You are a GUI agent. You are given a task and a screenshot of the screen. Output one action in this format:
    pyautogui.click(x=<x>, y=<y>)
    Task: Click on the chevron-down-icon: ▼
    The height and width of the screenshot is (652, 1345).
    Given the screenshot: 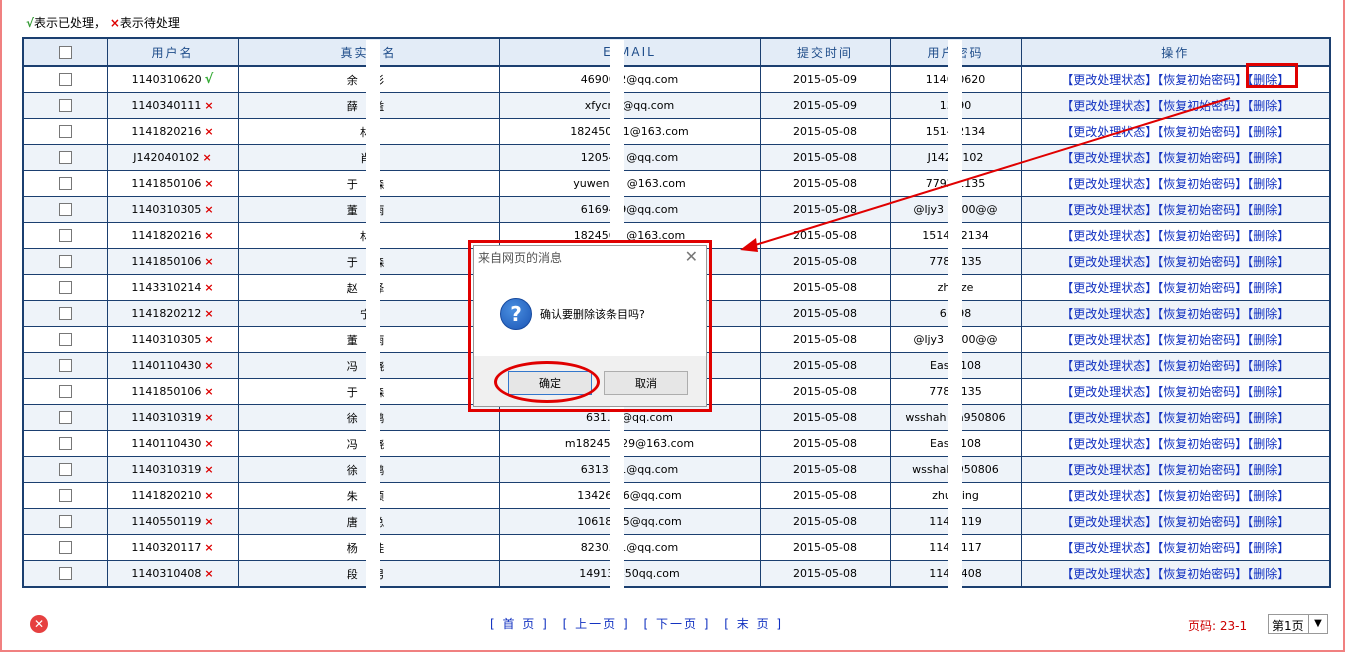 What is the action you would take?
    pyautogui.click(x=1317, y=624)
    